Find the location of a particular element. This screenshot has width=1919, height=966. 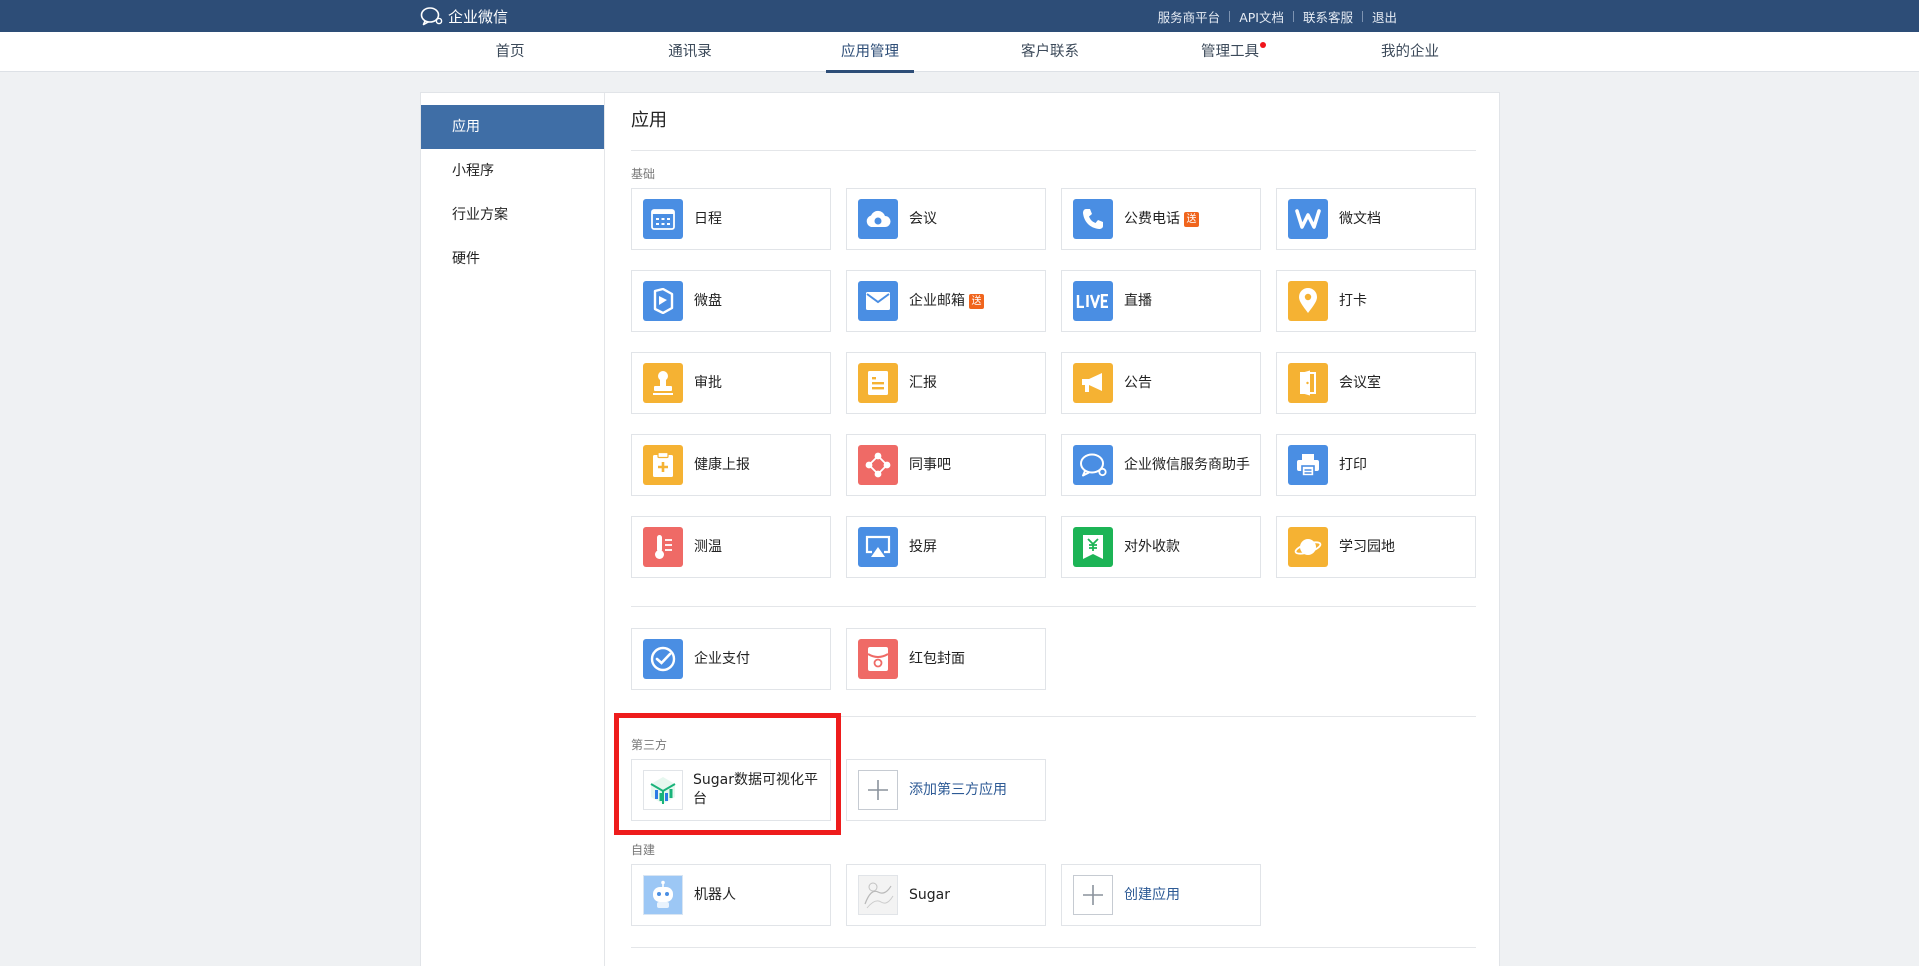

sidebar-item-mini-programs: 小程序 is located at coordinates (512, 171).